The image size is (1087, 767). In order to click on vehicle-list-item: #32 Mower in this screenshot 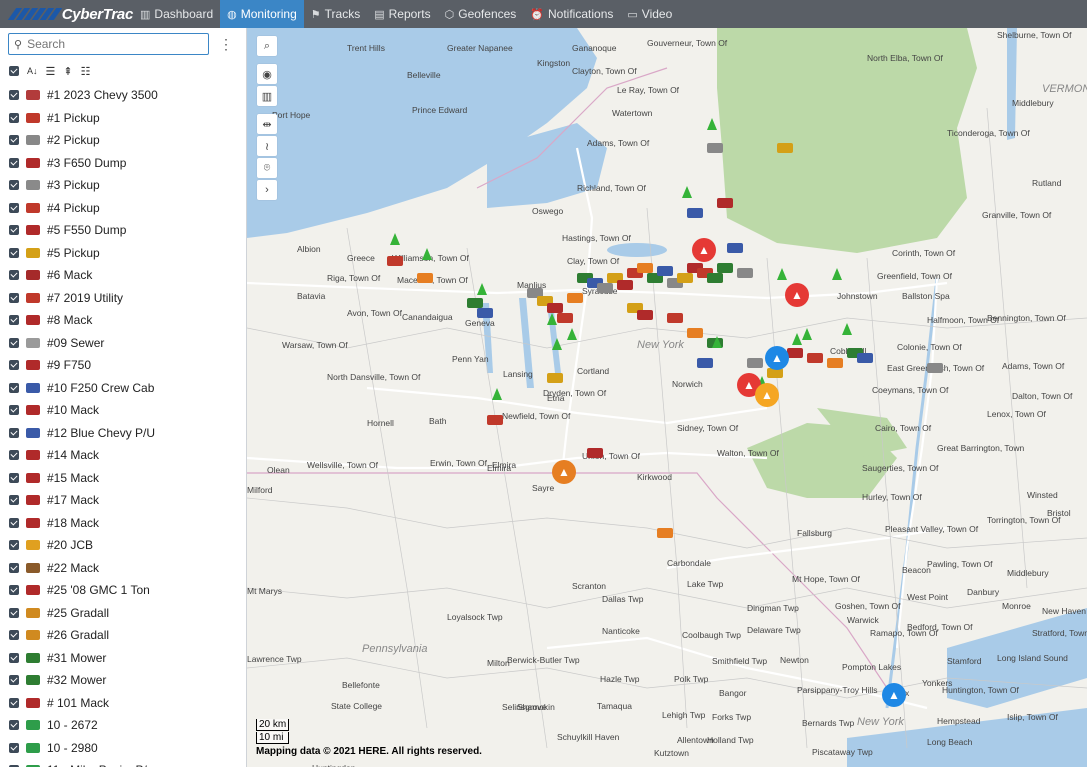, I will do `click(123, 680)`.